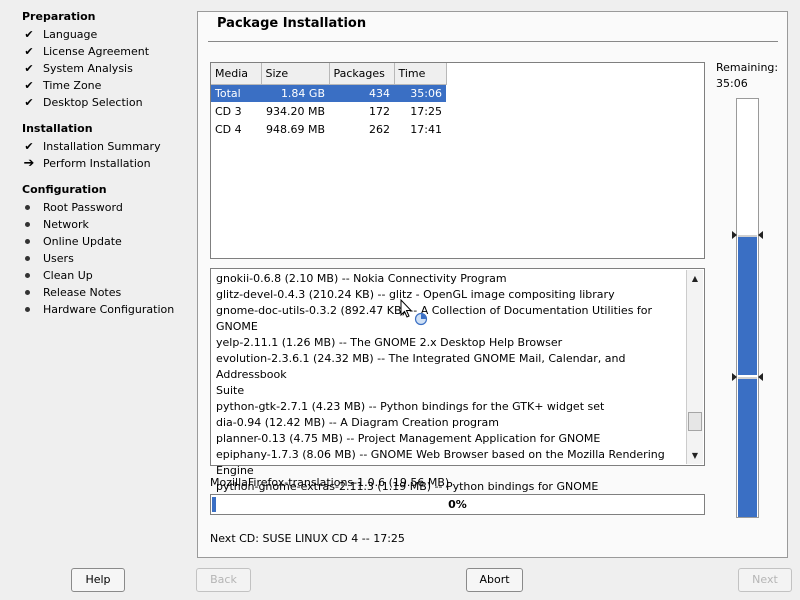  I want to click on sidebar-step: ✔ Time Zone, so click(106, 85).